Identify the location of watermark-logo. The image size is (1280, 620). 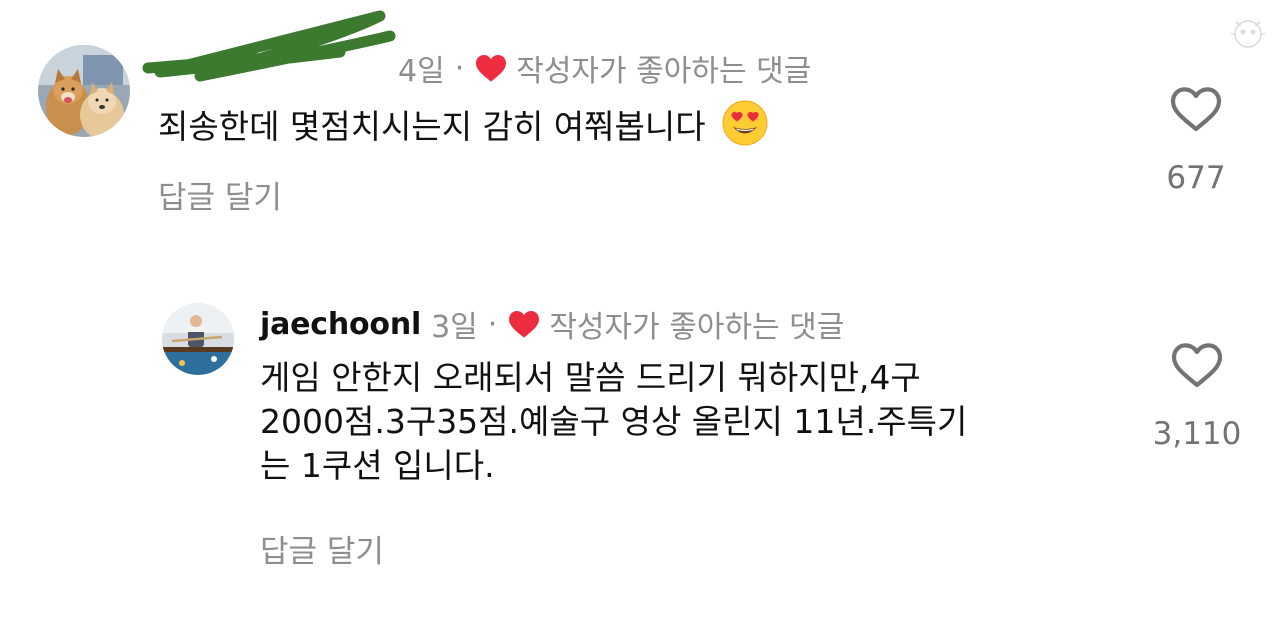
(1248, 34).